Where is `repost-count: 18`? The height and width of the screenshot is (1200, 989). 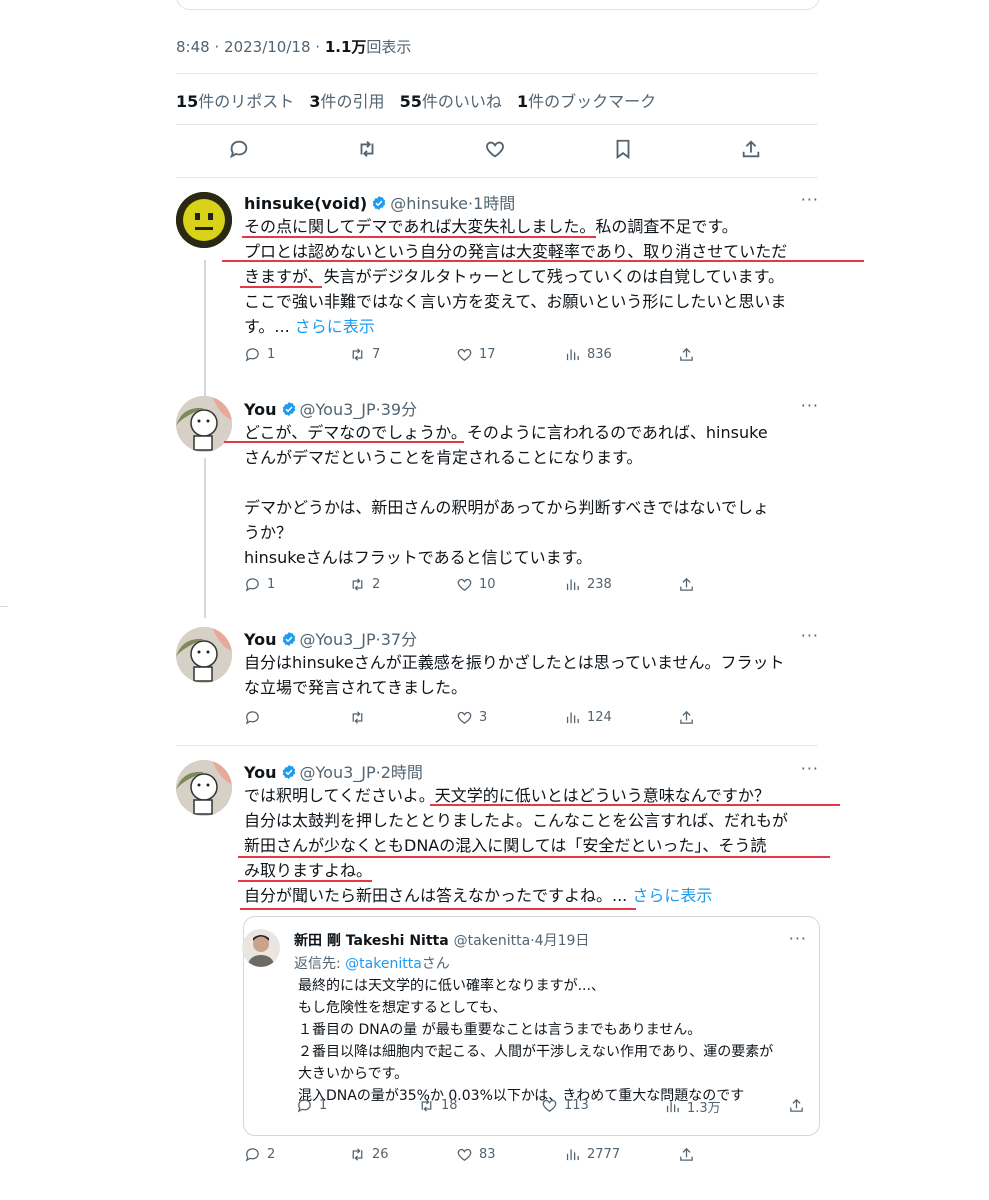 repost-count: 18 is located at coordinates (438, 1105).